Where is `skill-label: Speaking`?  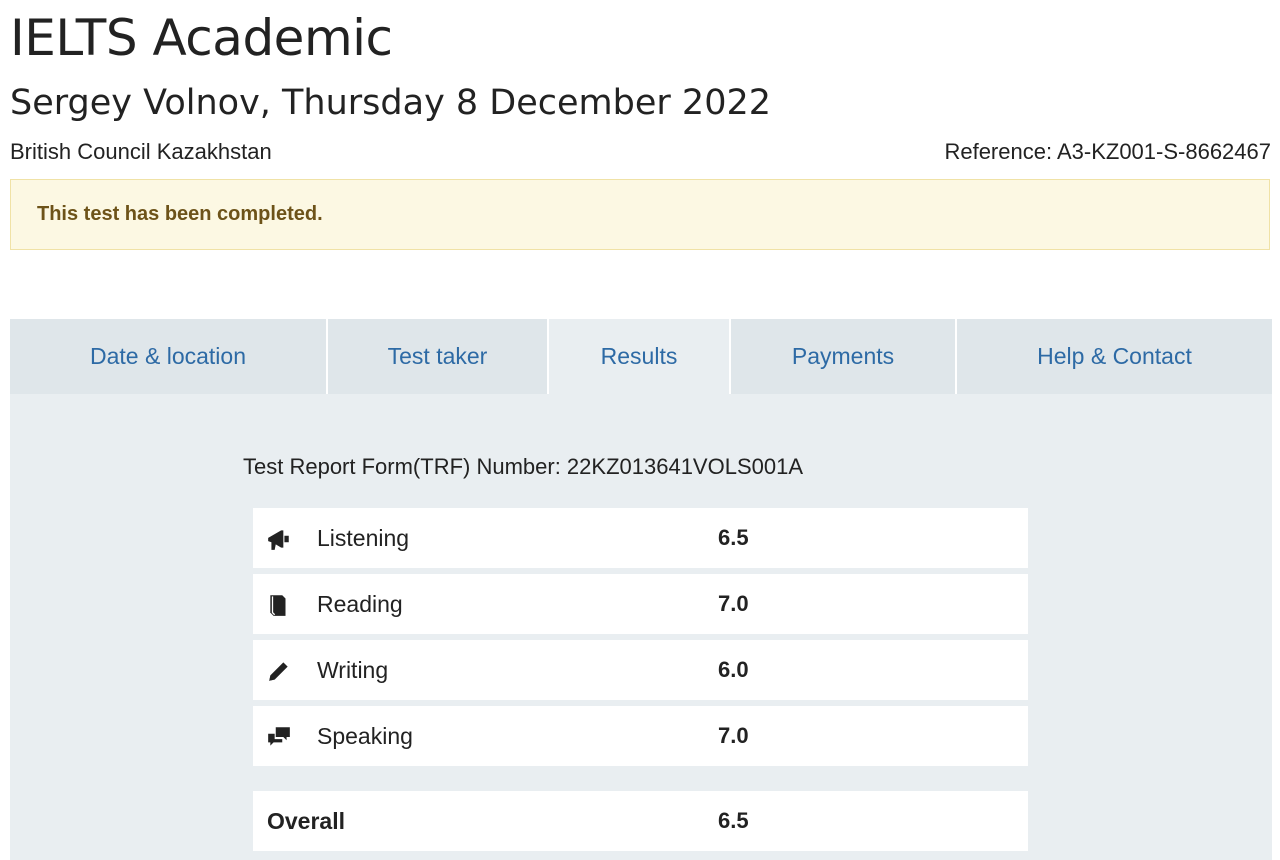
skill-label: Speaking is located at coordinates (365, 736).